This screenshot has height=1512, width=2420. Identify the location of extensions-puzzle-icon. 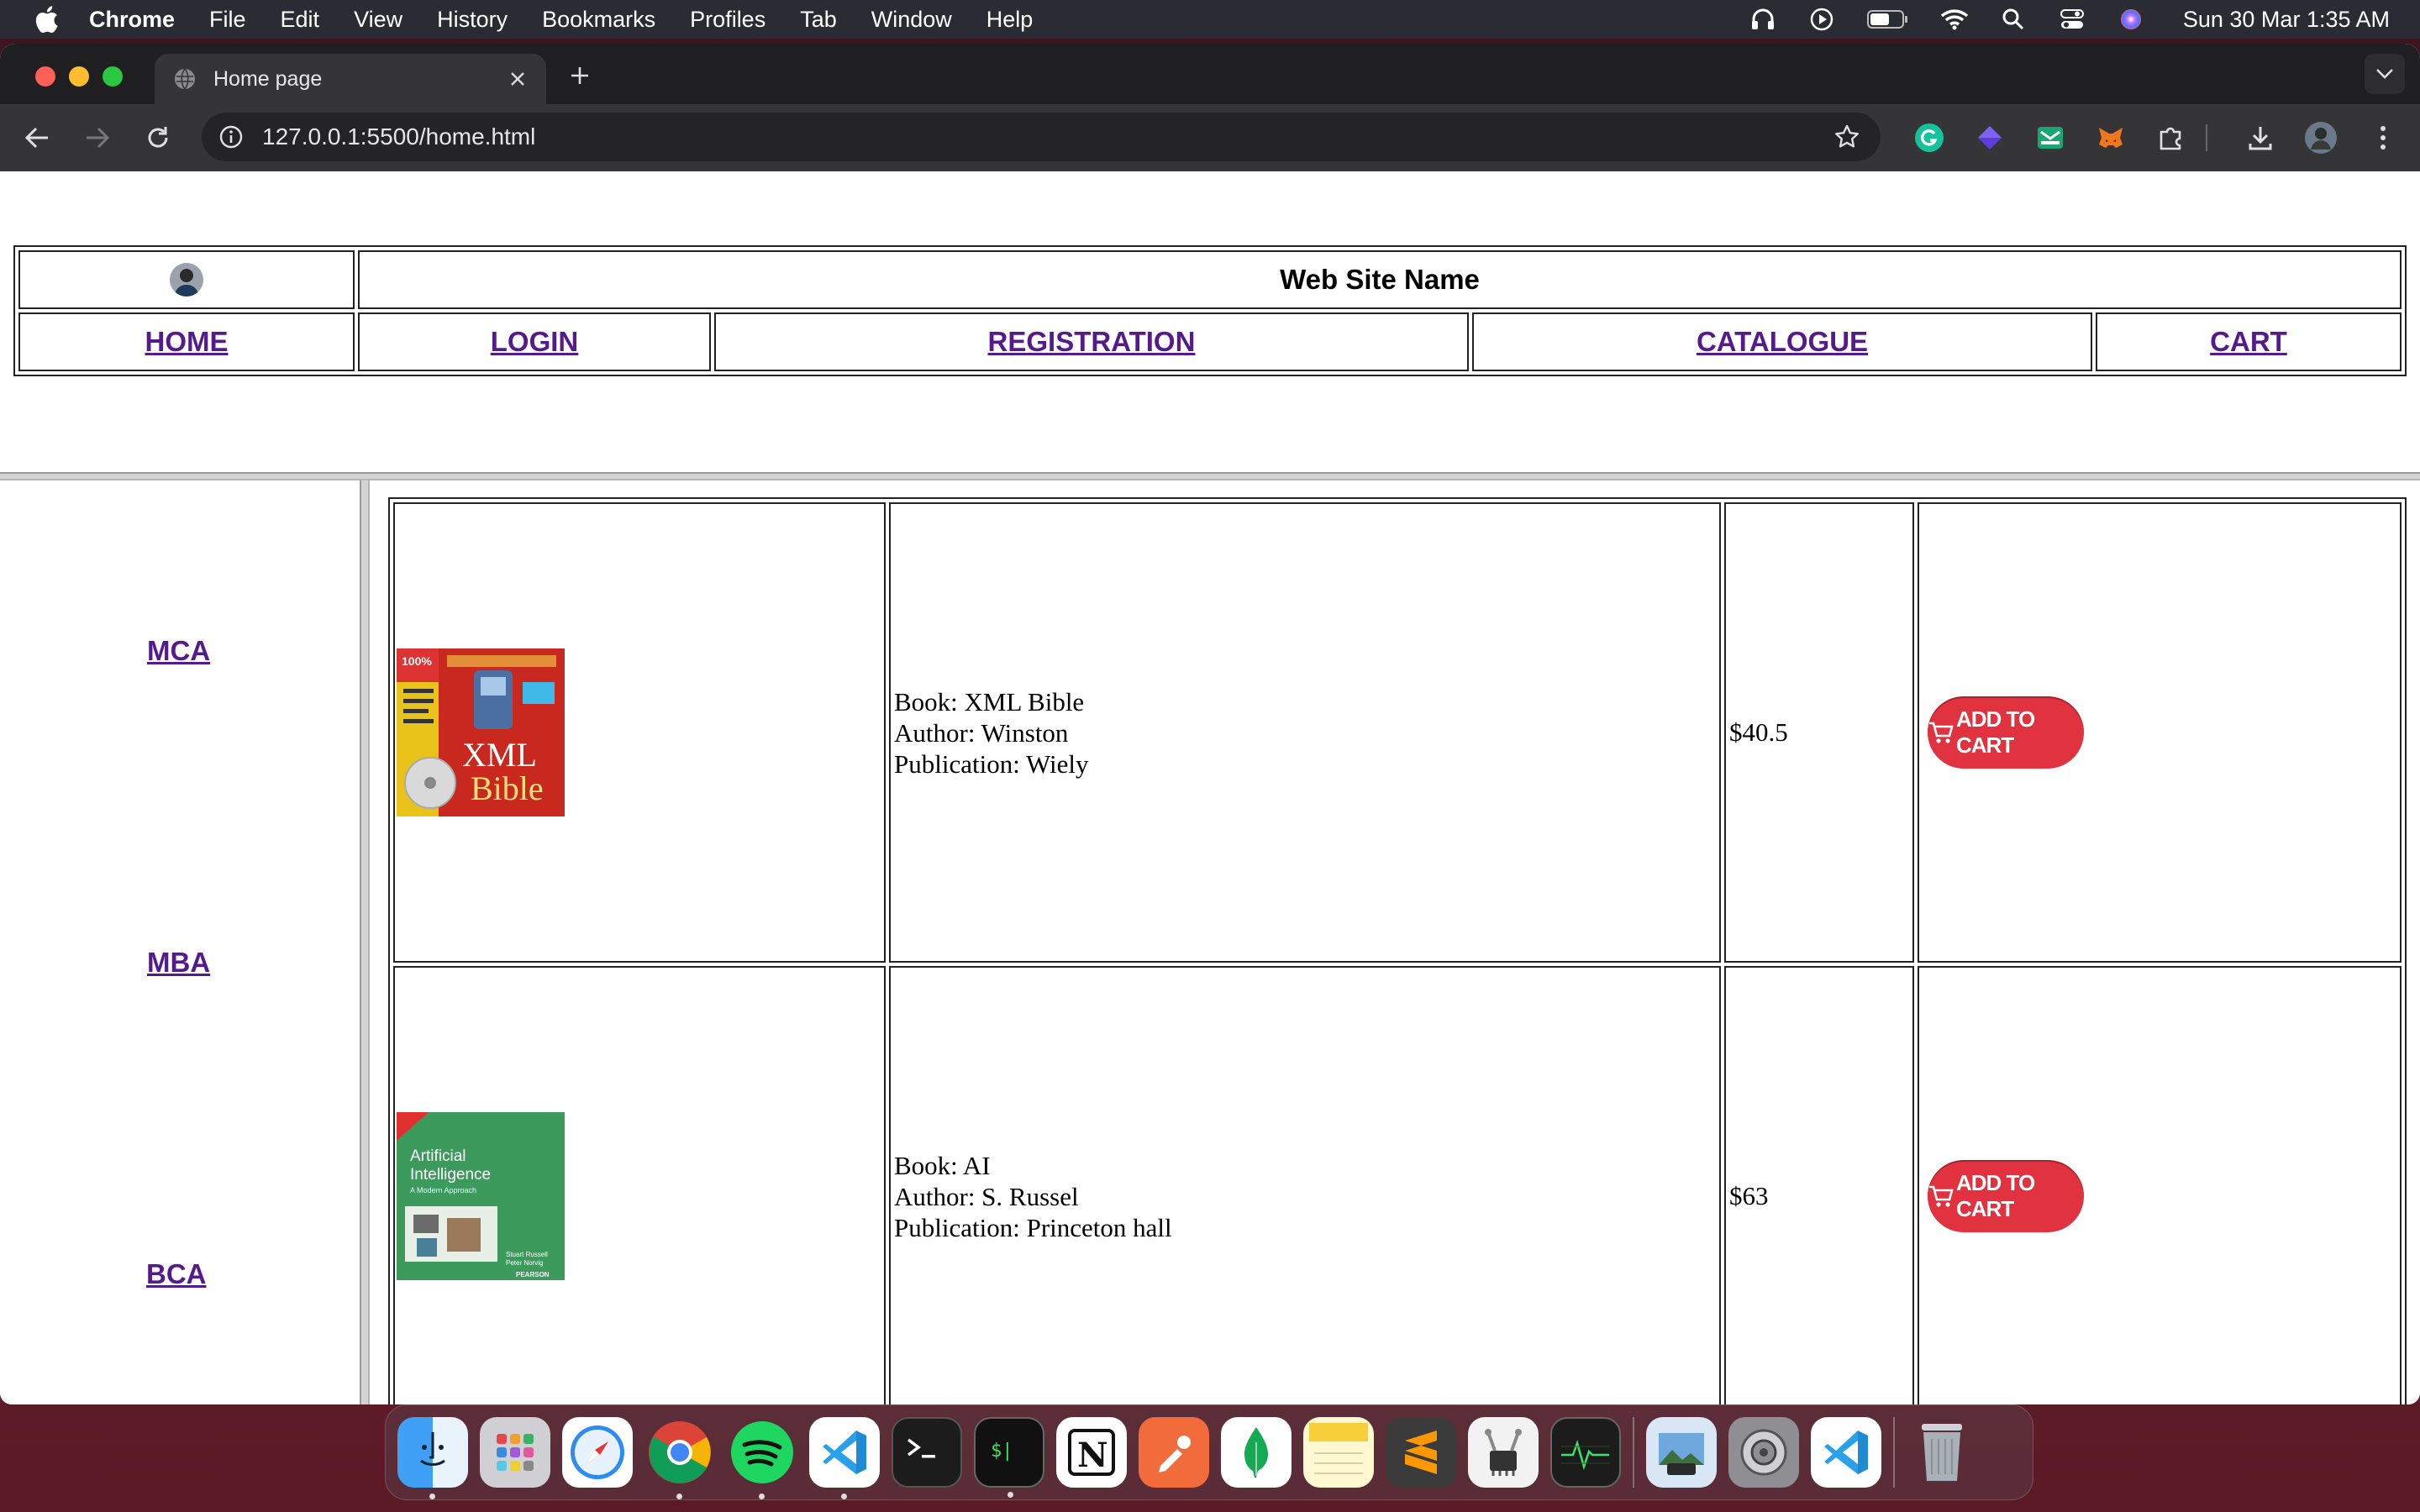
(2171, 138).